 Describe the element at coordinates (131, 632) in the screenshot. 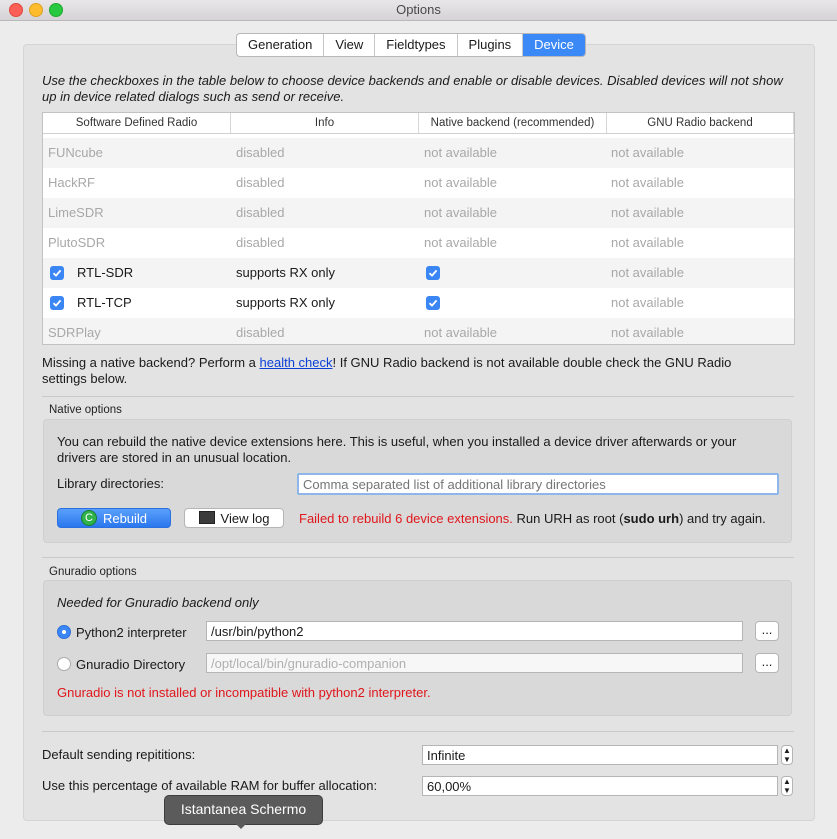

I see `python2-interpreter-label: Python2 interpreter` at that location.